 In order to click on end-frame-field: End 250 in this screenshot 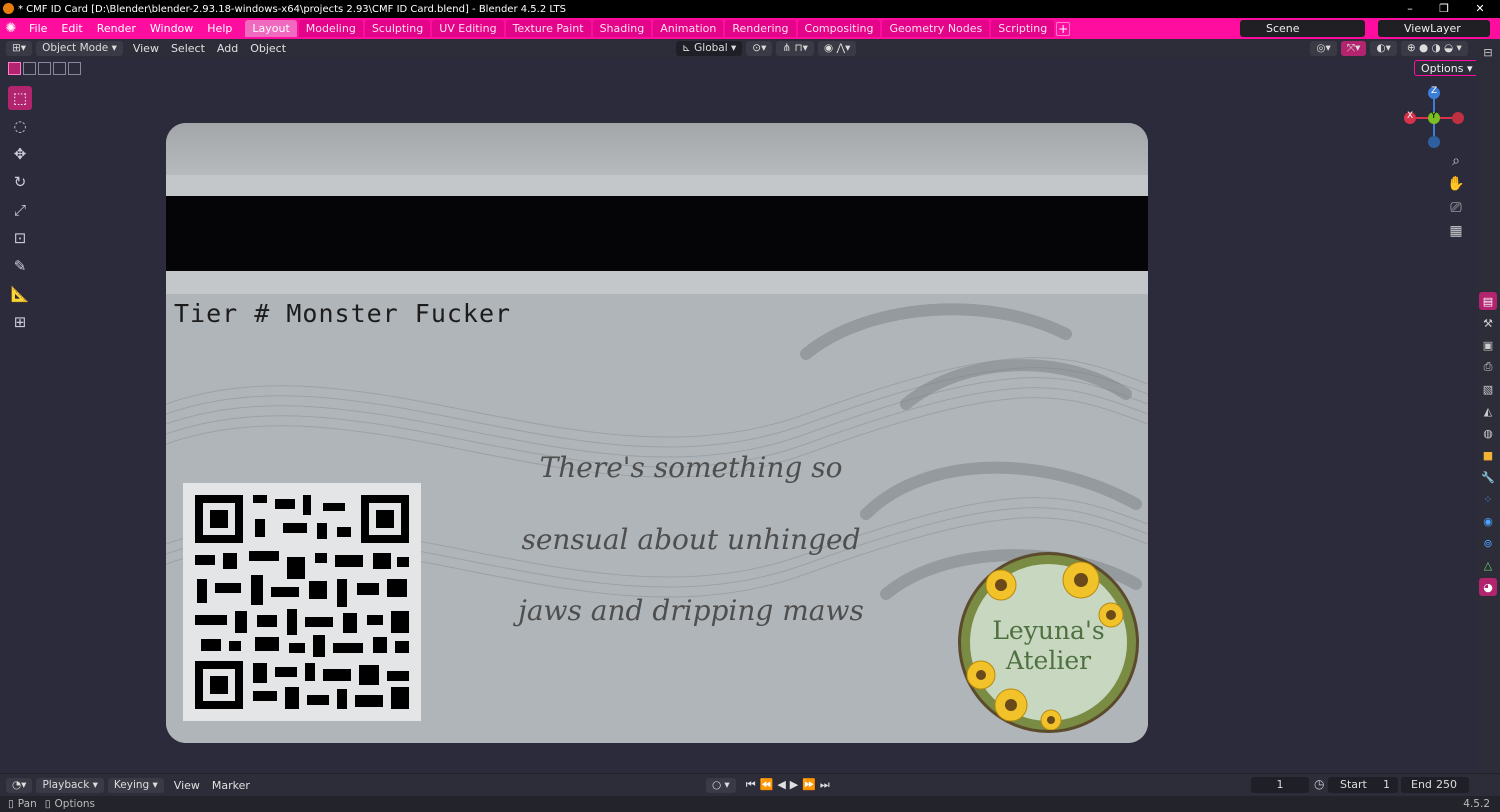, I will do `click(1435, 785)`.